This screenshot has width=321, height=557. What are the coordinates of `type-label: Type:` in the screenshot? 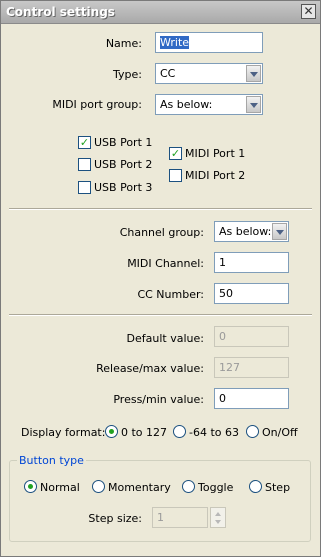 It's located at (127, 74).